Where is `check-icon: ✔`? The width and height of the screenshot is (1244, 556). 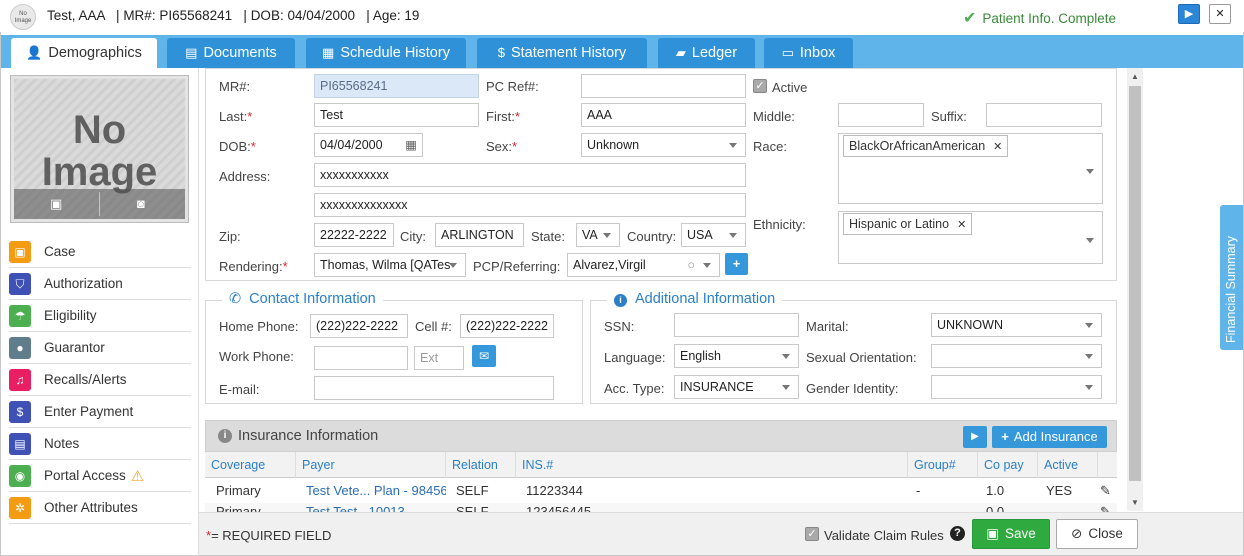 check-icon: ✔ is located at coordinates (970, 18).